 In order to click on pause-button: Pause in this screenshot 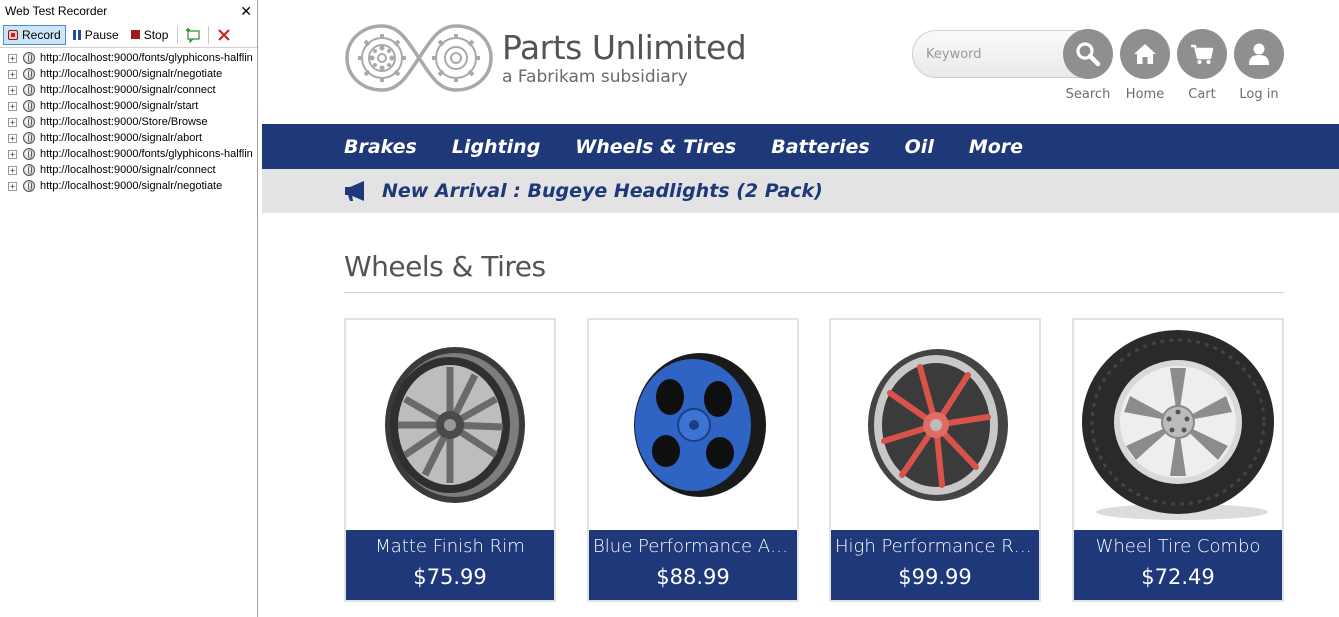, I will do `click(96, 35)`.